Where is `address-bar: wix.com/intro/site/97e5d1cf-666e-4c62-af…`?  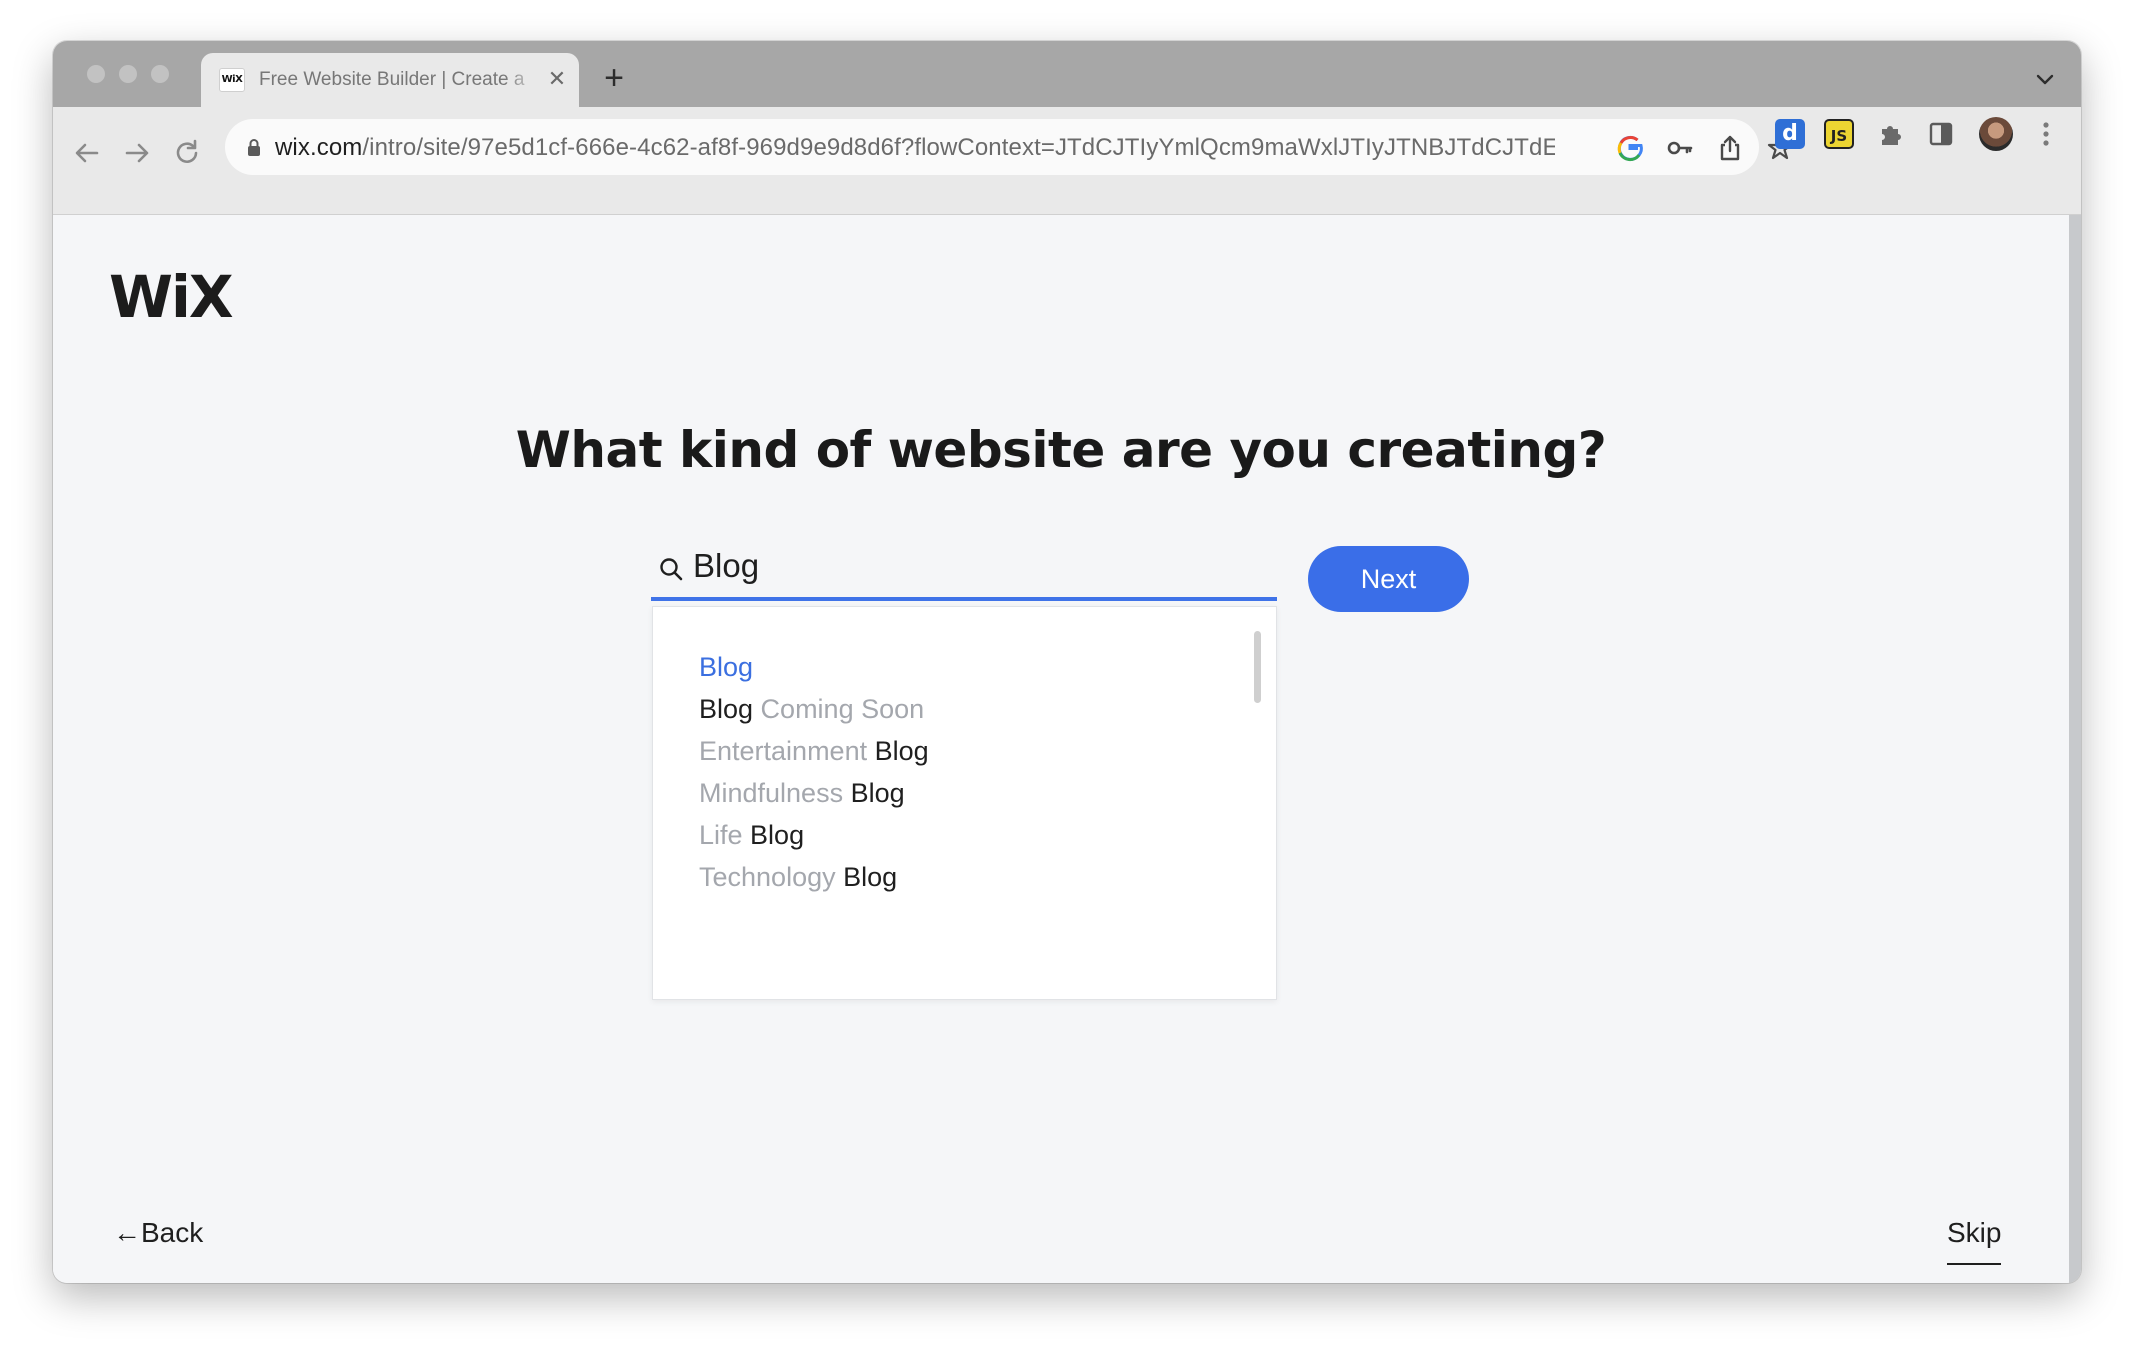
address-bar: wix.com/intro/site/97e5d1cf-666e-4c62-af… is located at coordinates (1009, 147).